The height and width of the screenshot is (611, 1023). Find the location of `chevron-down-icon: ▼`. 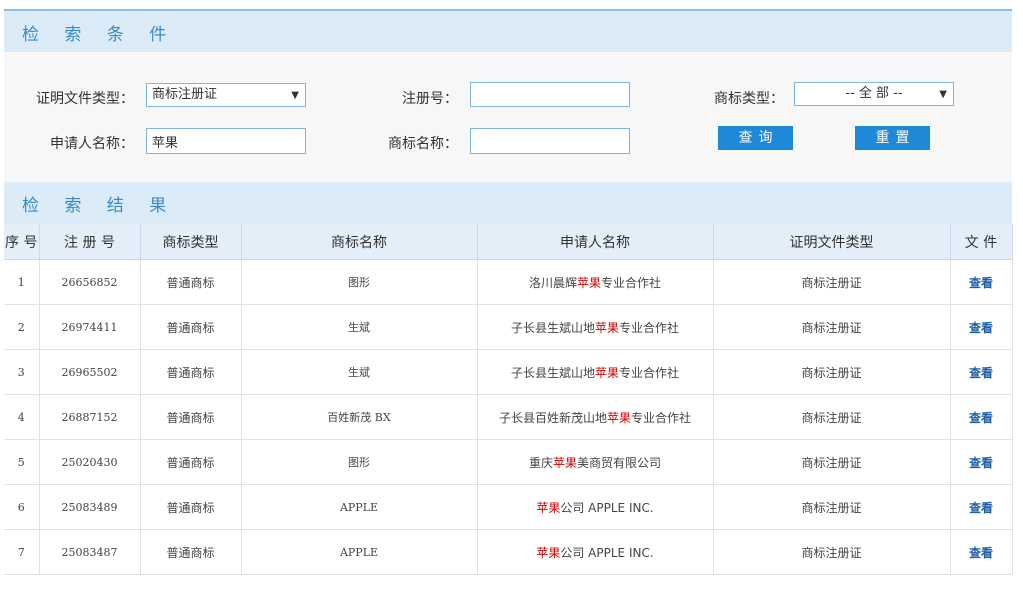

chevron-down-icon: ▼ is located at coordinates (943, 94).